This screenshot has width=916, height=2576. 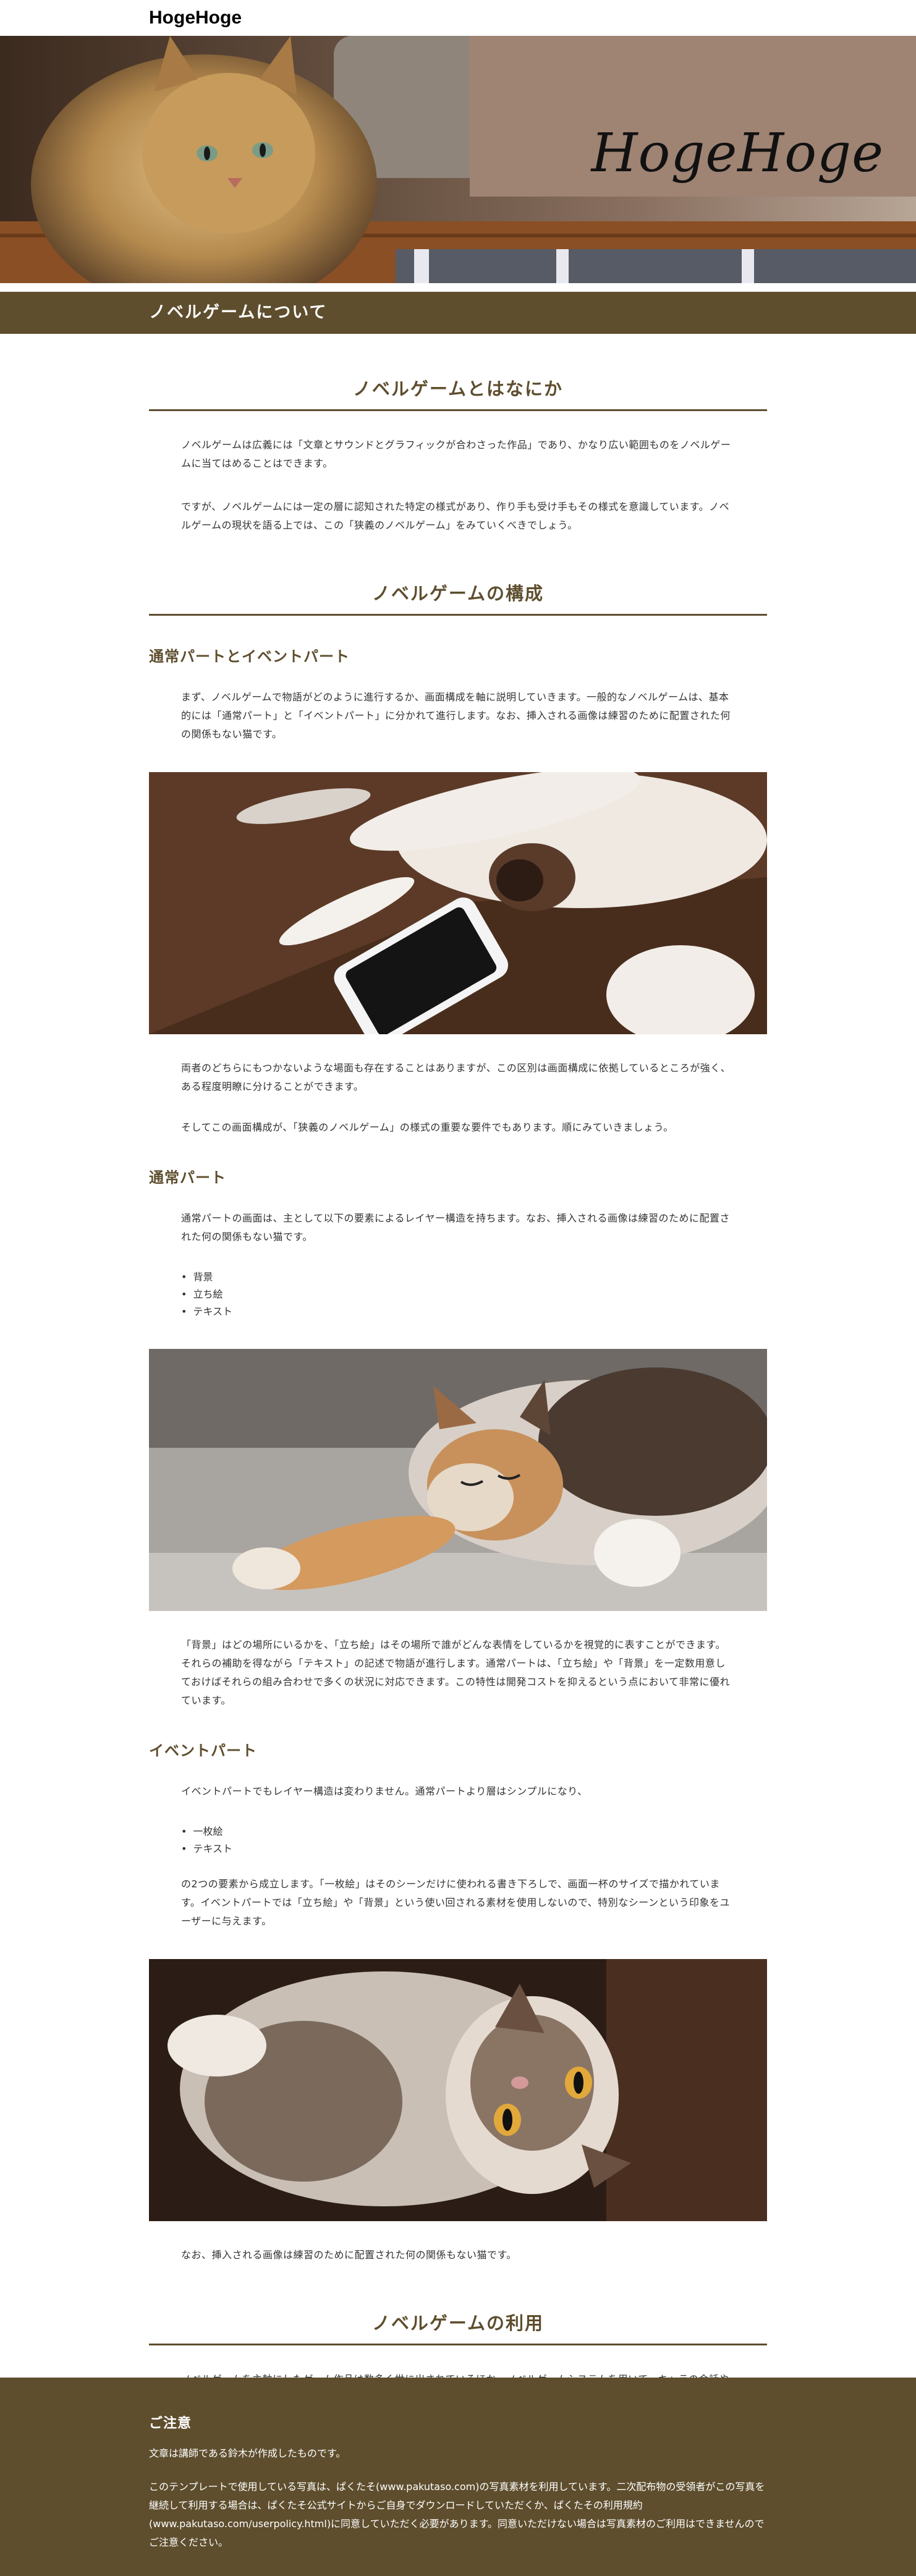 I want to click on sleeping-cat-image, so click(x=458, y=1480).